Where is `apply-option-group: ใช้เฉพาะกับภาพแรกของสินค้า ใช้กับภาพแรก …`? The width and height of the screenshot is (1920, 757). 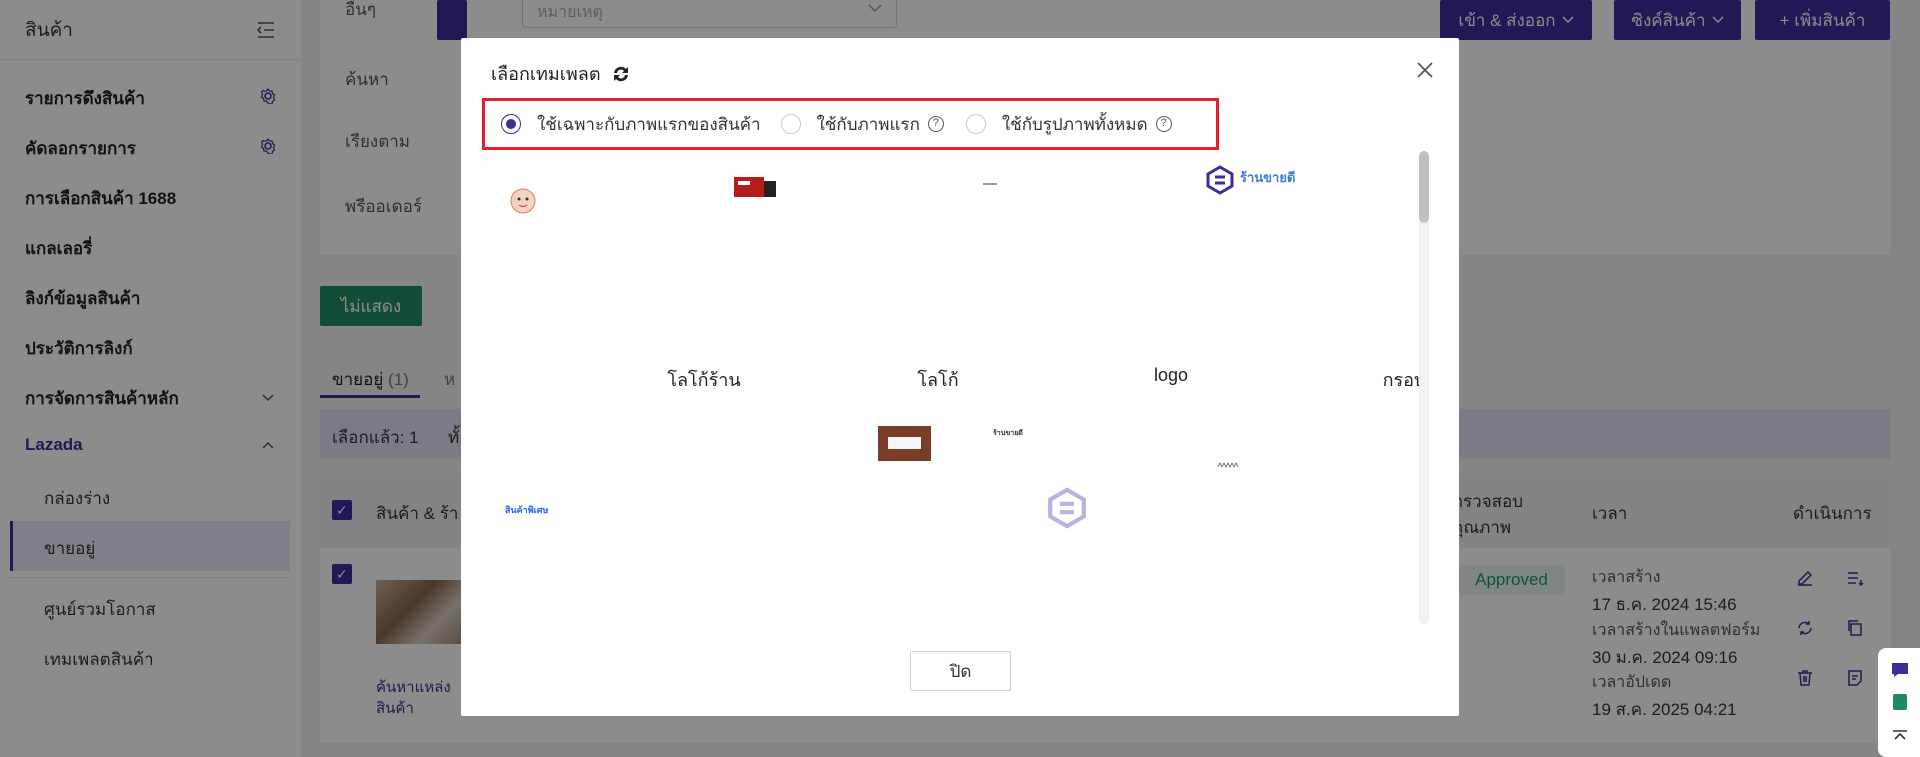 apply-option-group: ใช้เฉพาะกับภาพแรกของสินค้า ใช้กับภาพแรก … is located at coordinates (847, 124).